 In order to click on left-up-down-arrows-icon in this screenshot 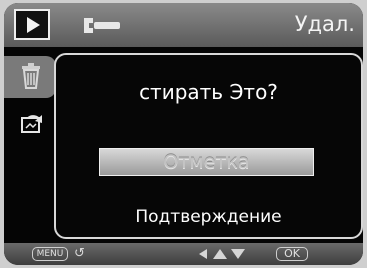, I will do `click(222, 254)`.